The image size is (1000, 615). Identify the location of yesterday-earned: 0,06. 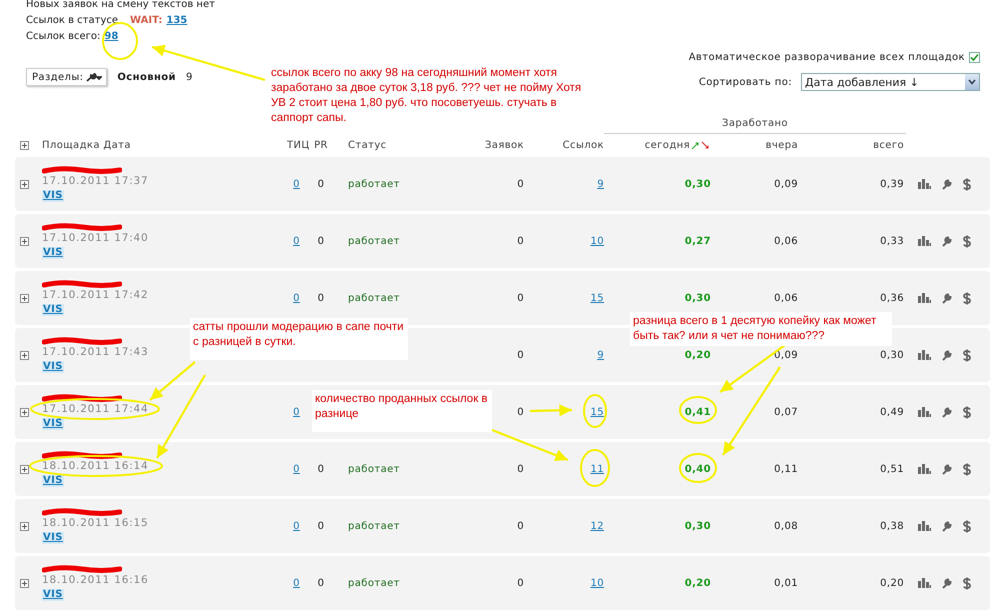
(785, 241).